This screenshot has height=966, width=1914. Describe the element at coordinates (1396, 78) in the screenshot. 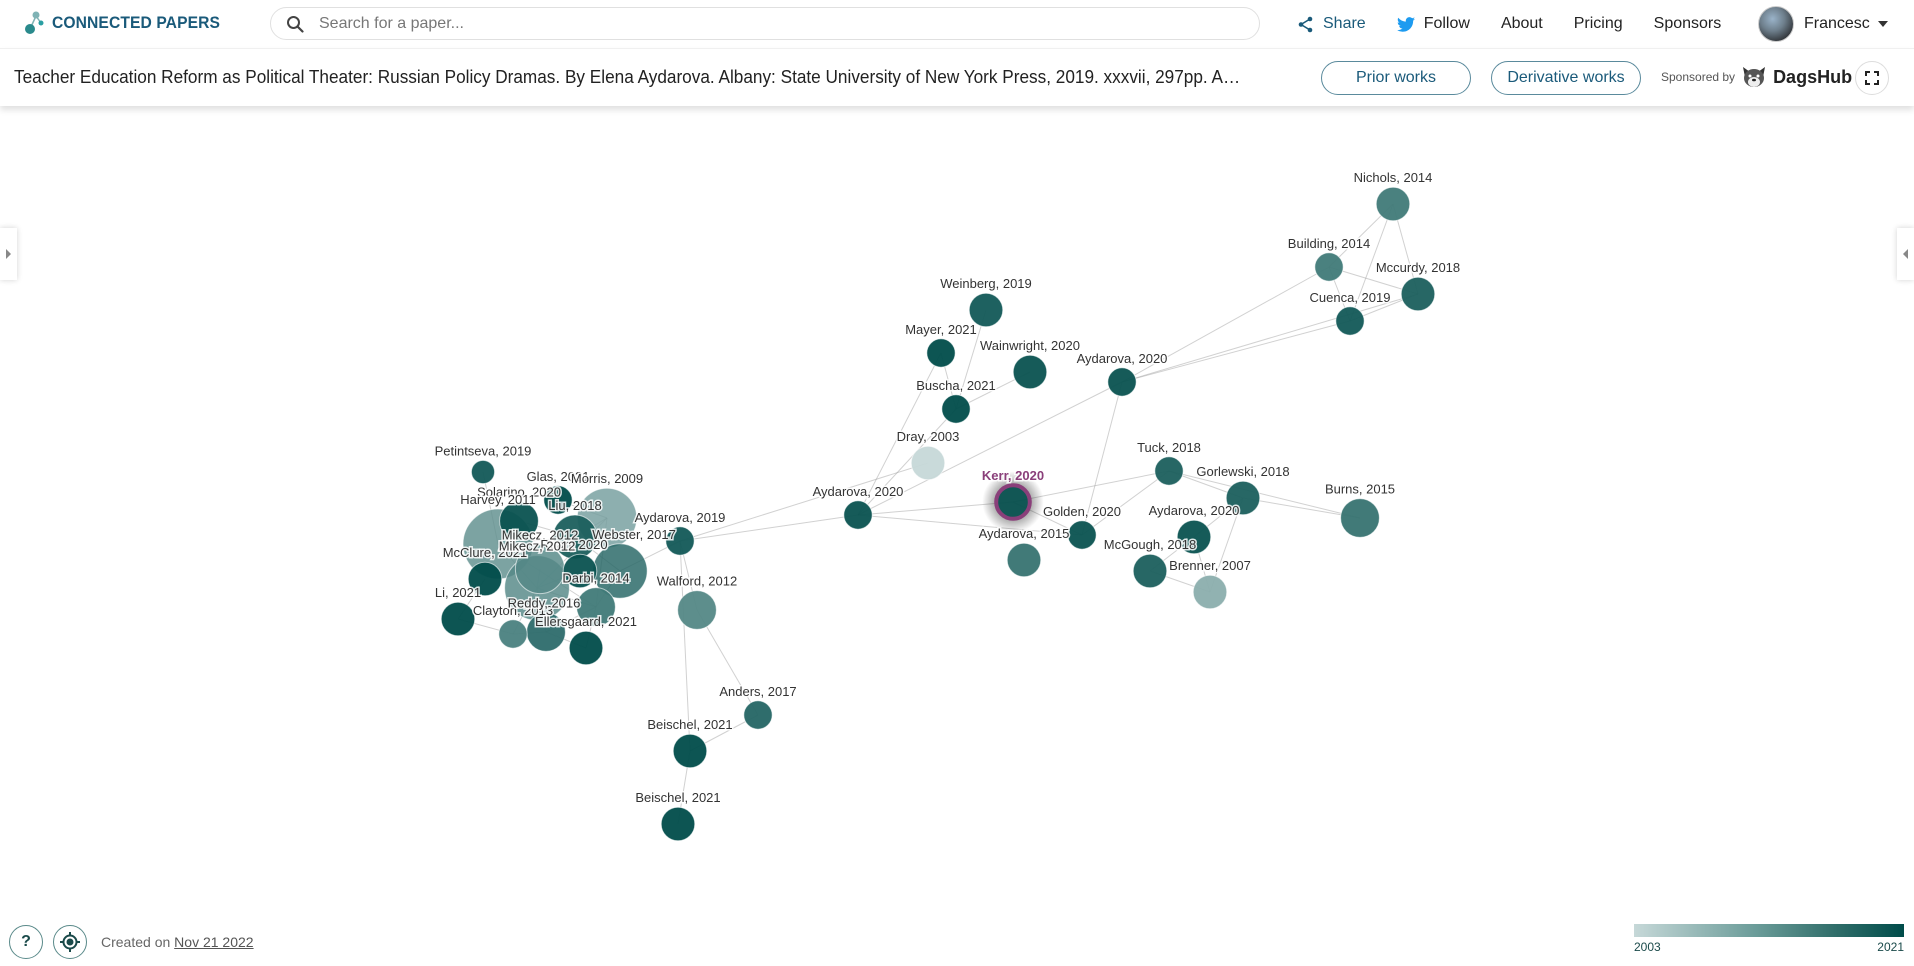

I see `prior-works-button: Prior works` at that location.